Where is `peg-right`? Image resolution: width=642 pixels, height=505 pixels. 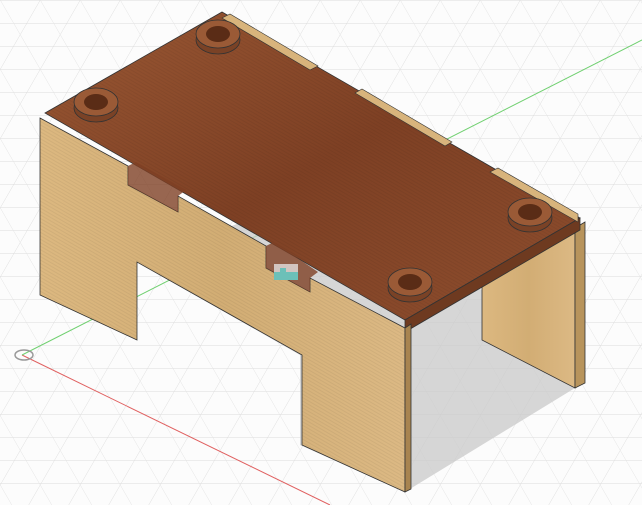 peg-right is located at coordinates (530, 215).